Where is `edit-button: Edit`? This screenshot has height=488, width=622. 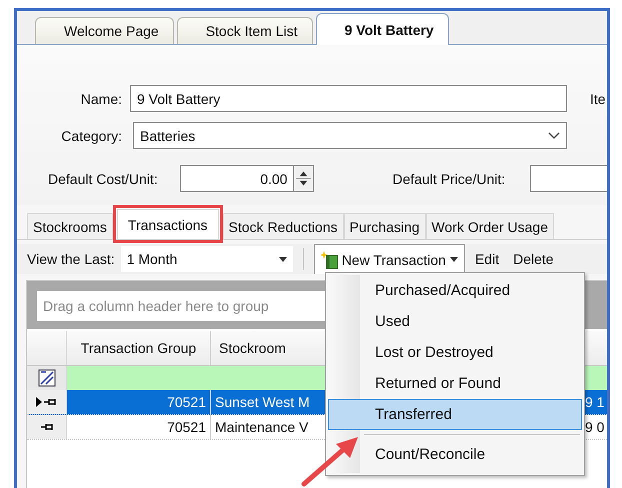
edit-button: Edit is located at coordinates (487, 259).